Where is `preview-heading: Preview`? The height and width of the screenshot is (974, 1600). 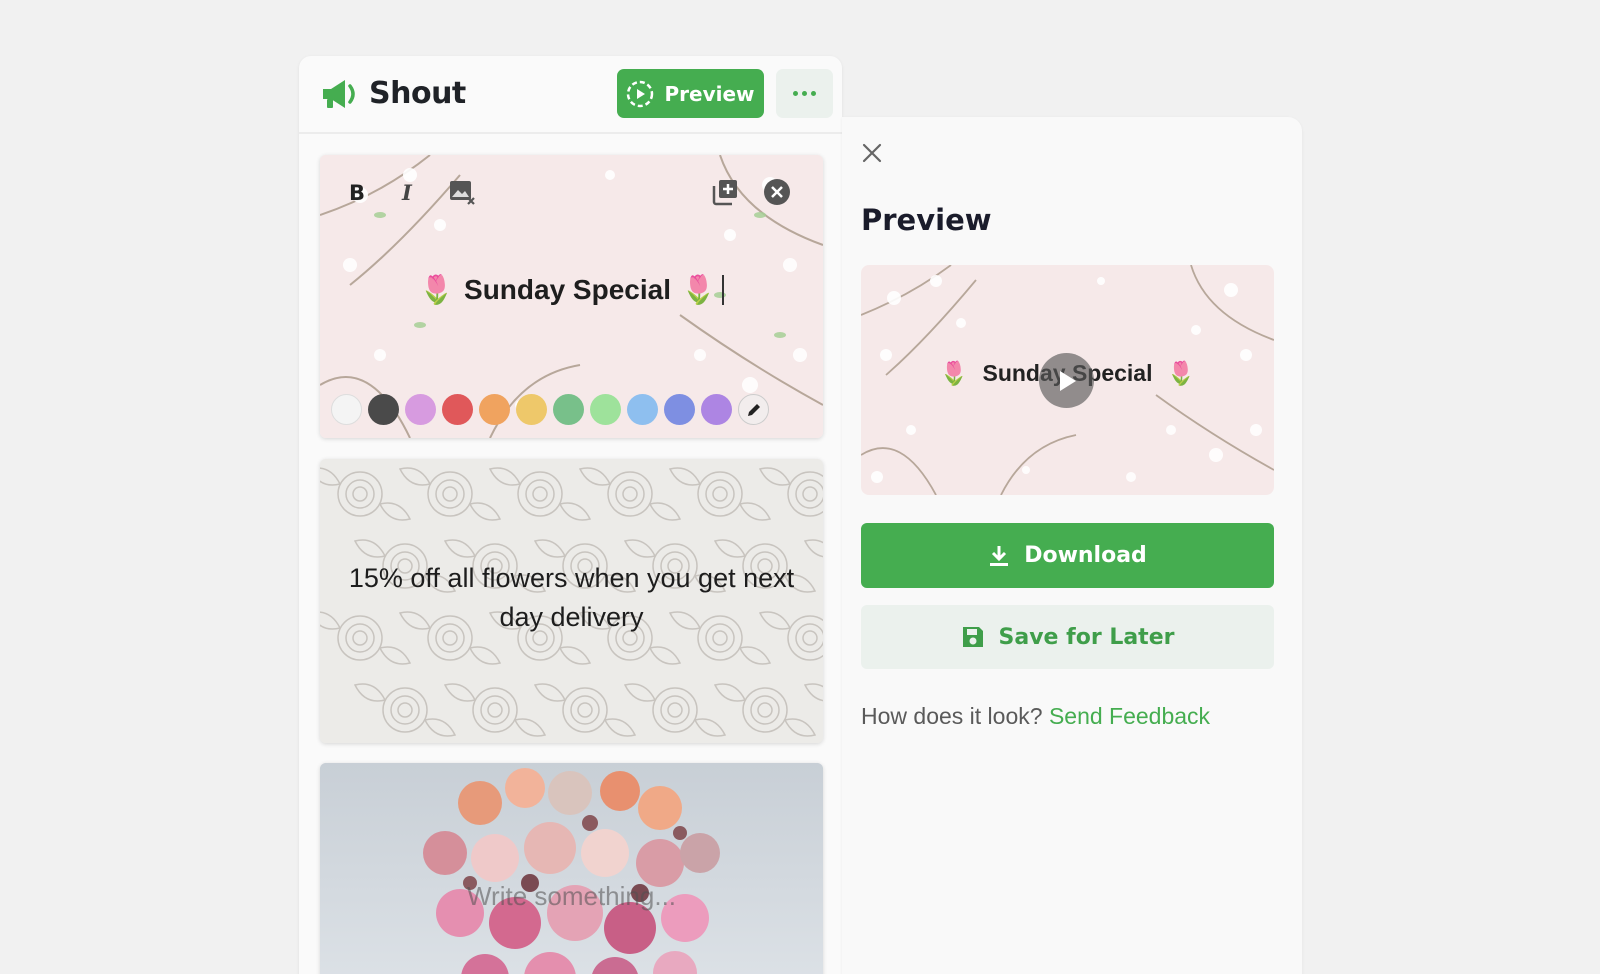 preview-heading: Preview is located at coordinates (926, 220).